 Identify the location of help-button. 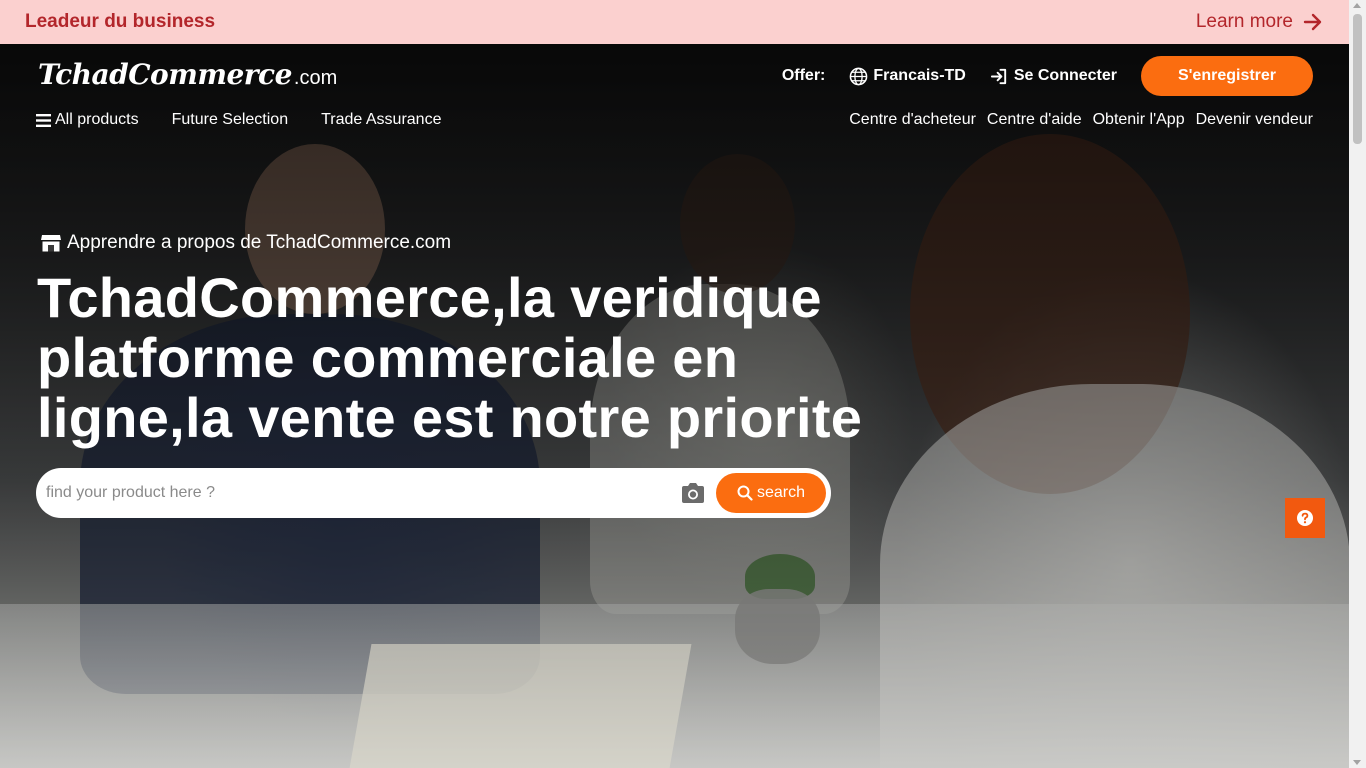
(1305, 518).